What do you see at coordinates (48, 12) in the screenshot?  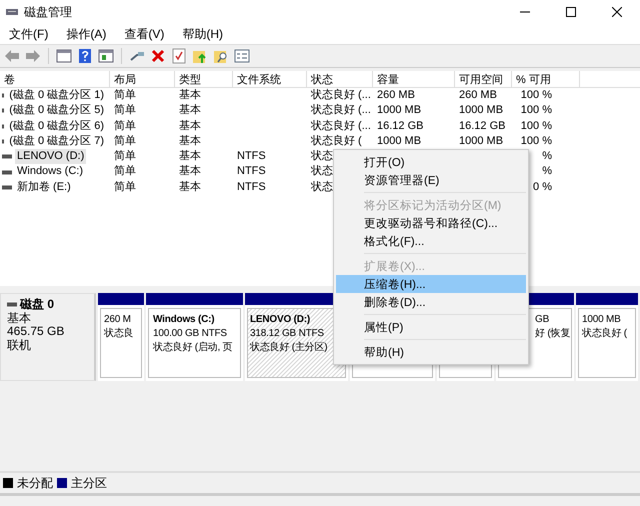 I see `window-title: 磁盘管理` at bounding box center [48, 12].